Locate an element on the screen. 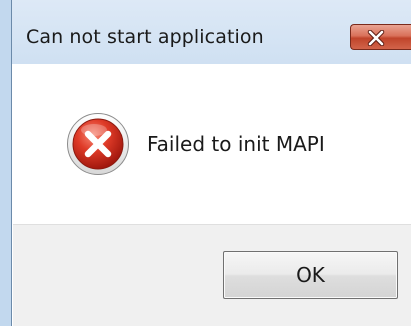 This screenshot has width=411, height=326. close-button is located at coordinates (380, 37).